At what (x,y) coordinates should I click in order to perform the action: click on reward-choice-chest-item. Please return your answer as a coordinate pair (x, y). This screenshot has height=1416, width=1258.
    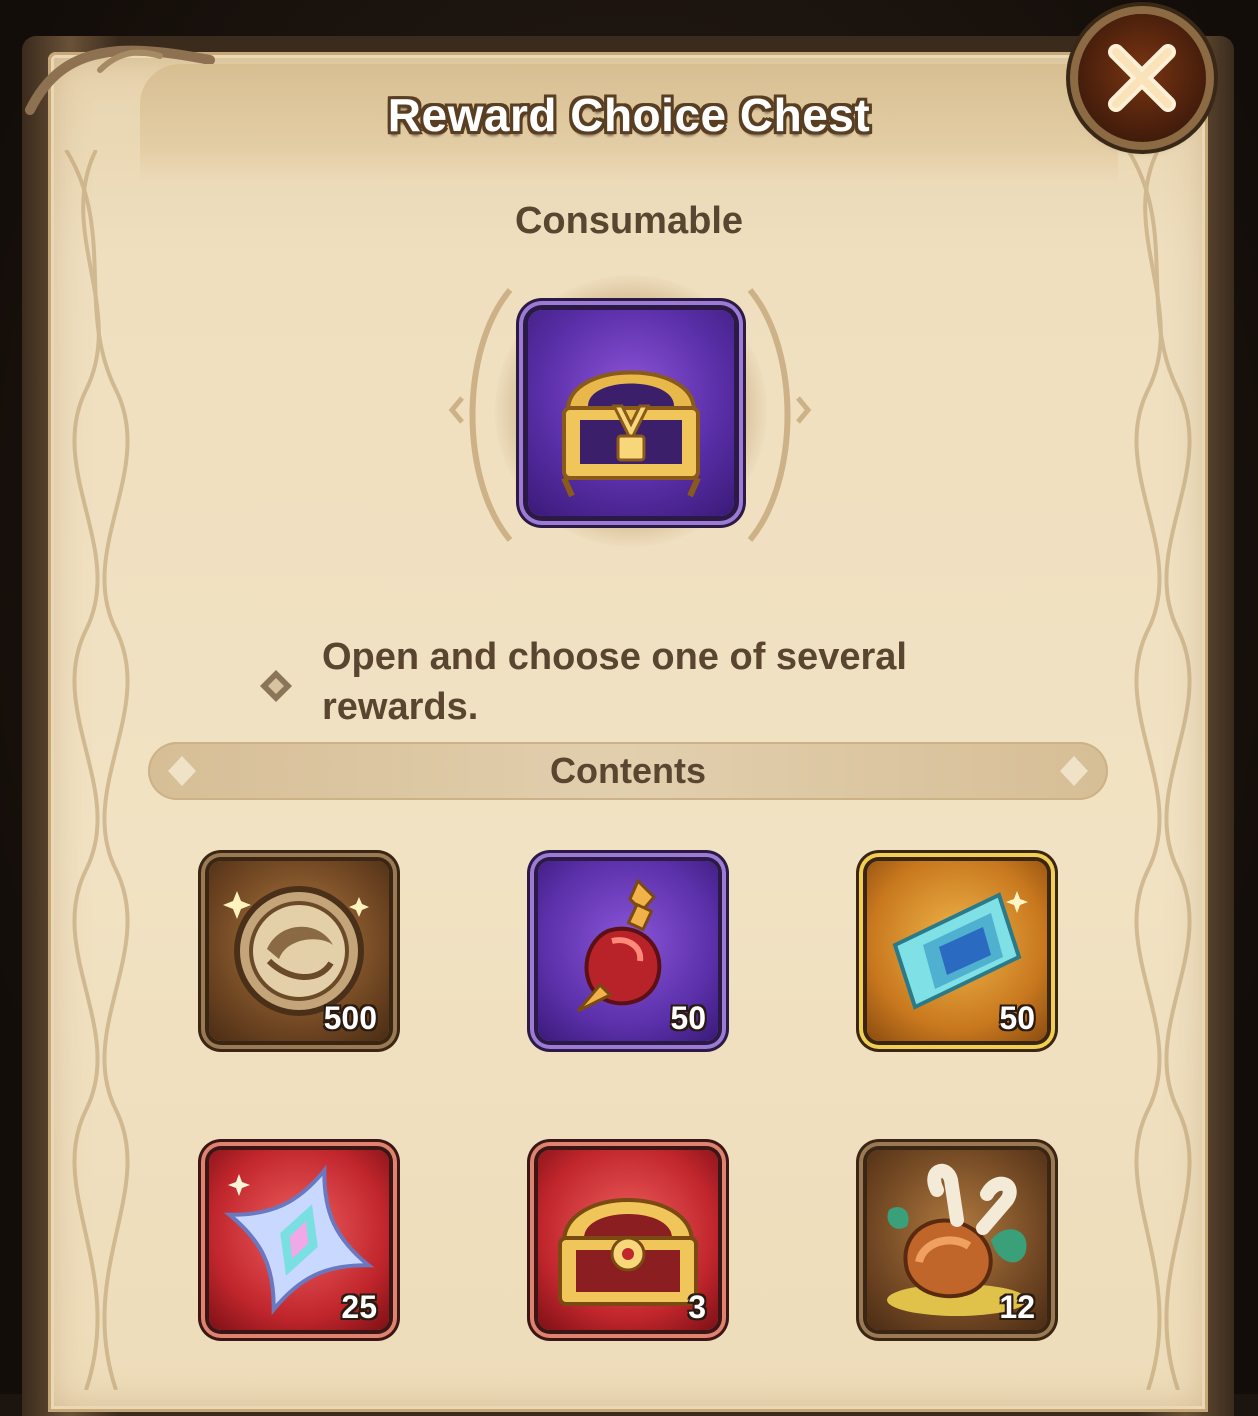
    Looking at the image, I should click on (631, 413).